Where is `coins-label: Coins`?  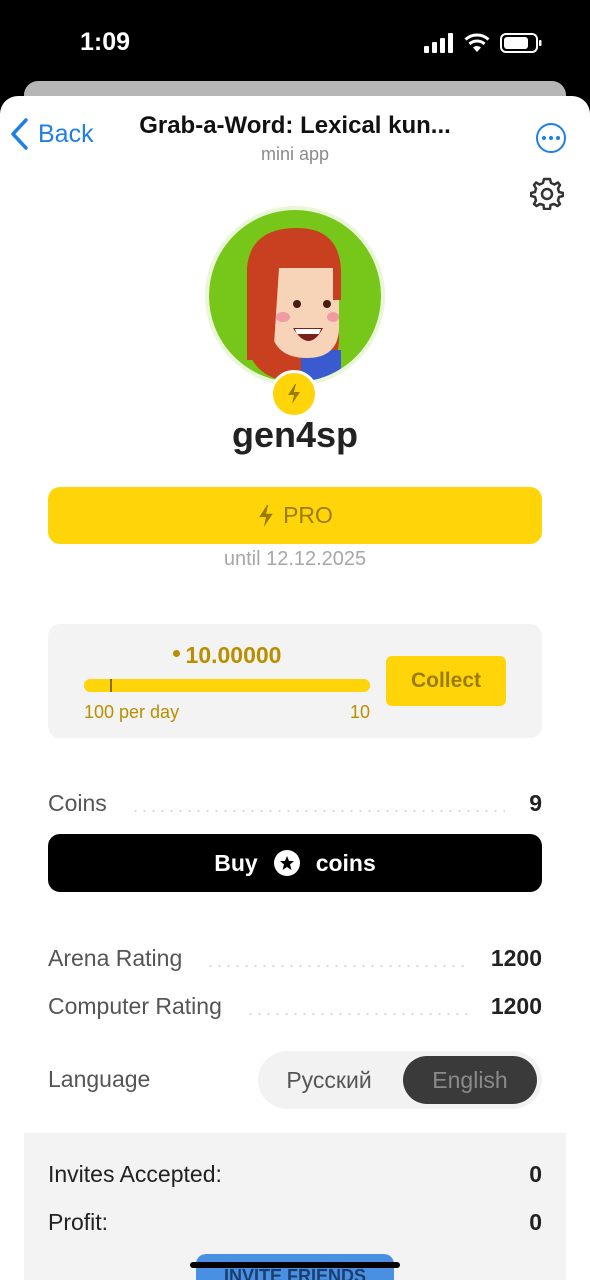 coins-label: Coins is located at coordinates (77, 802).